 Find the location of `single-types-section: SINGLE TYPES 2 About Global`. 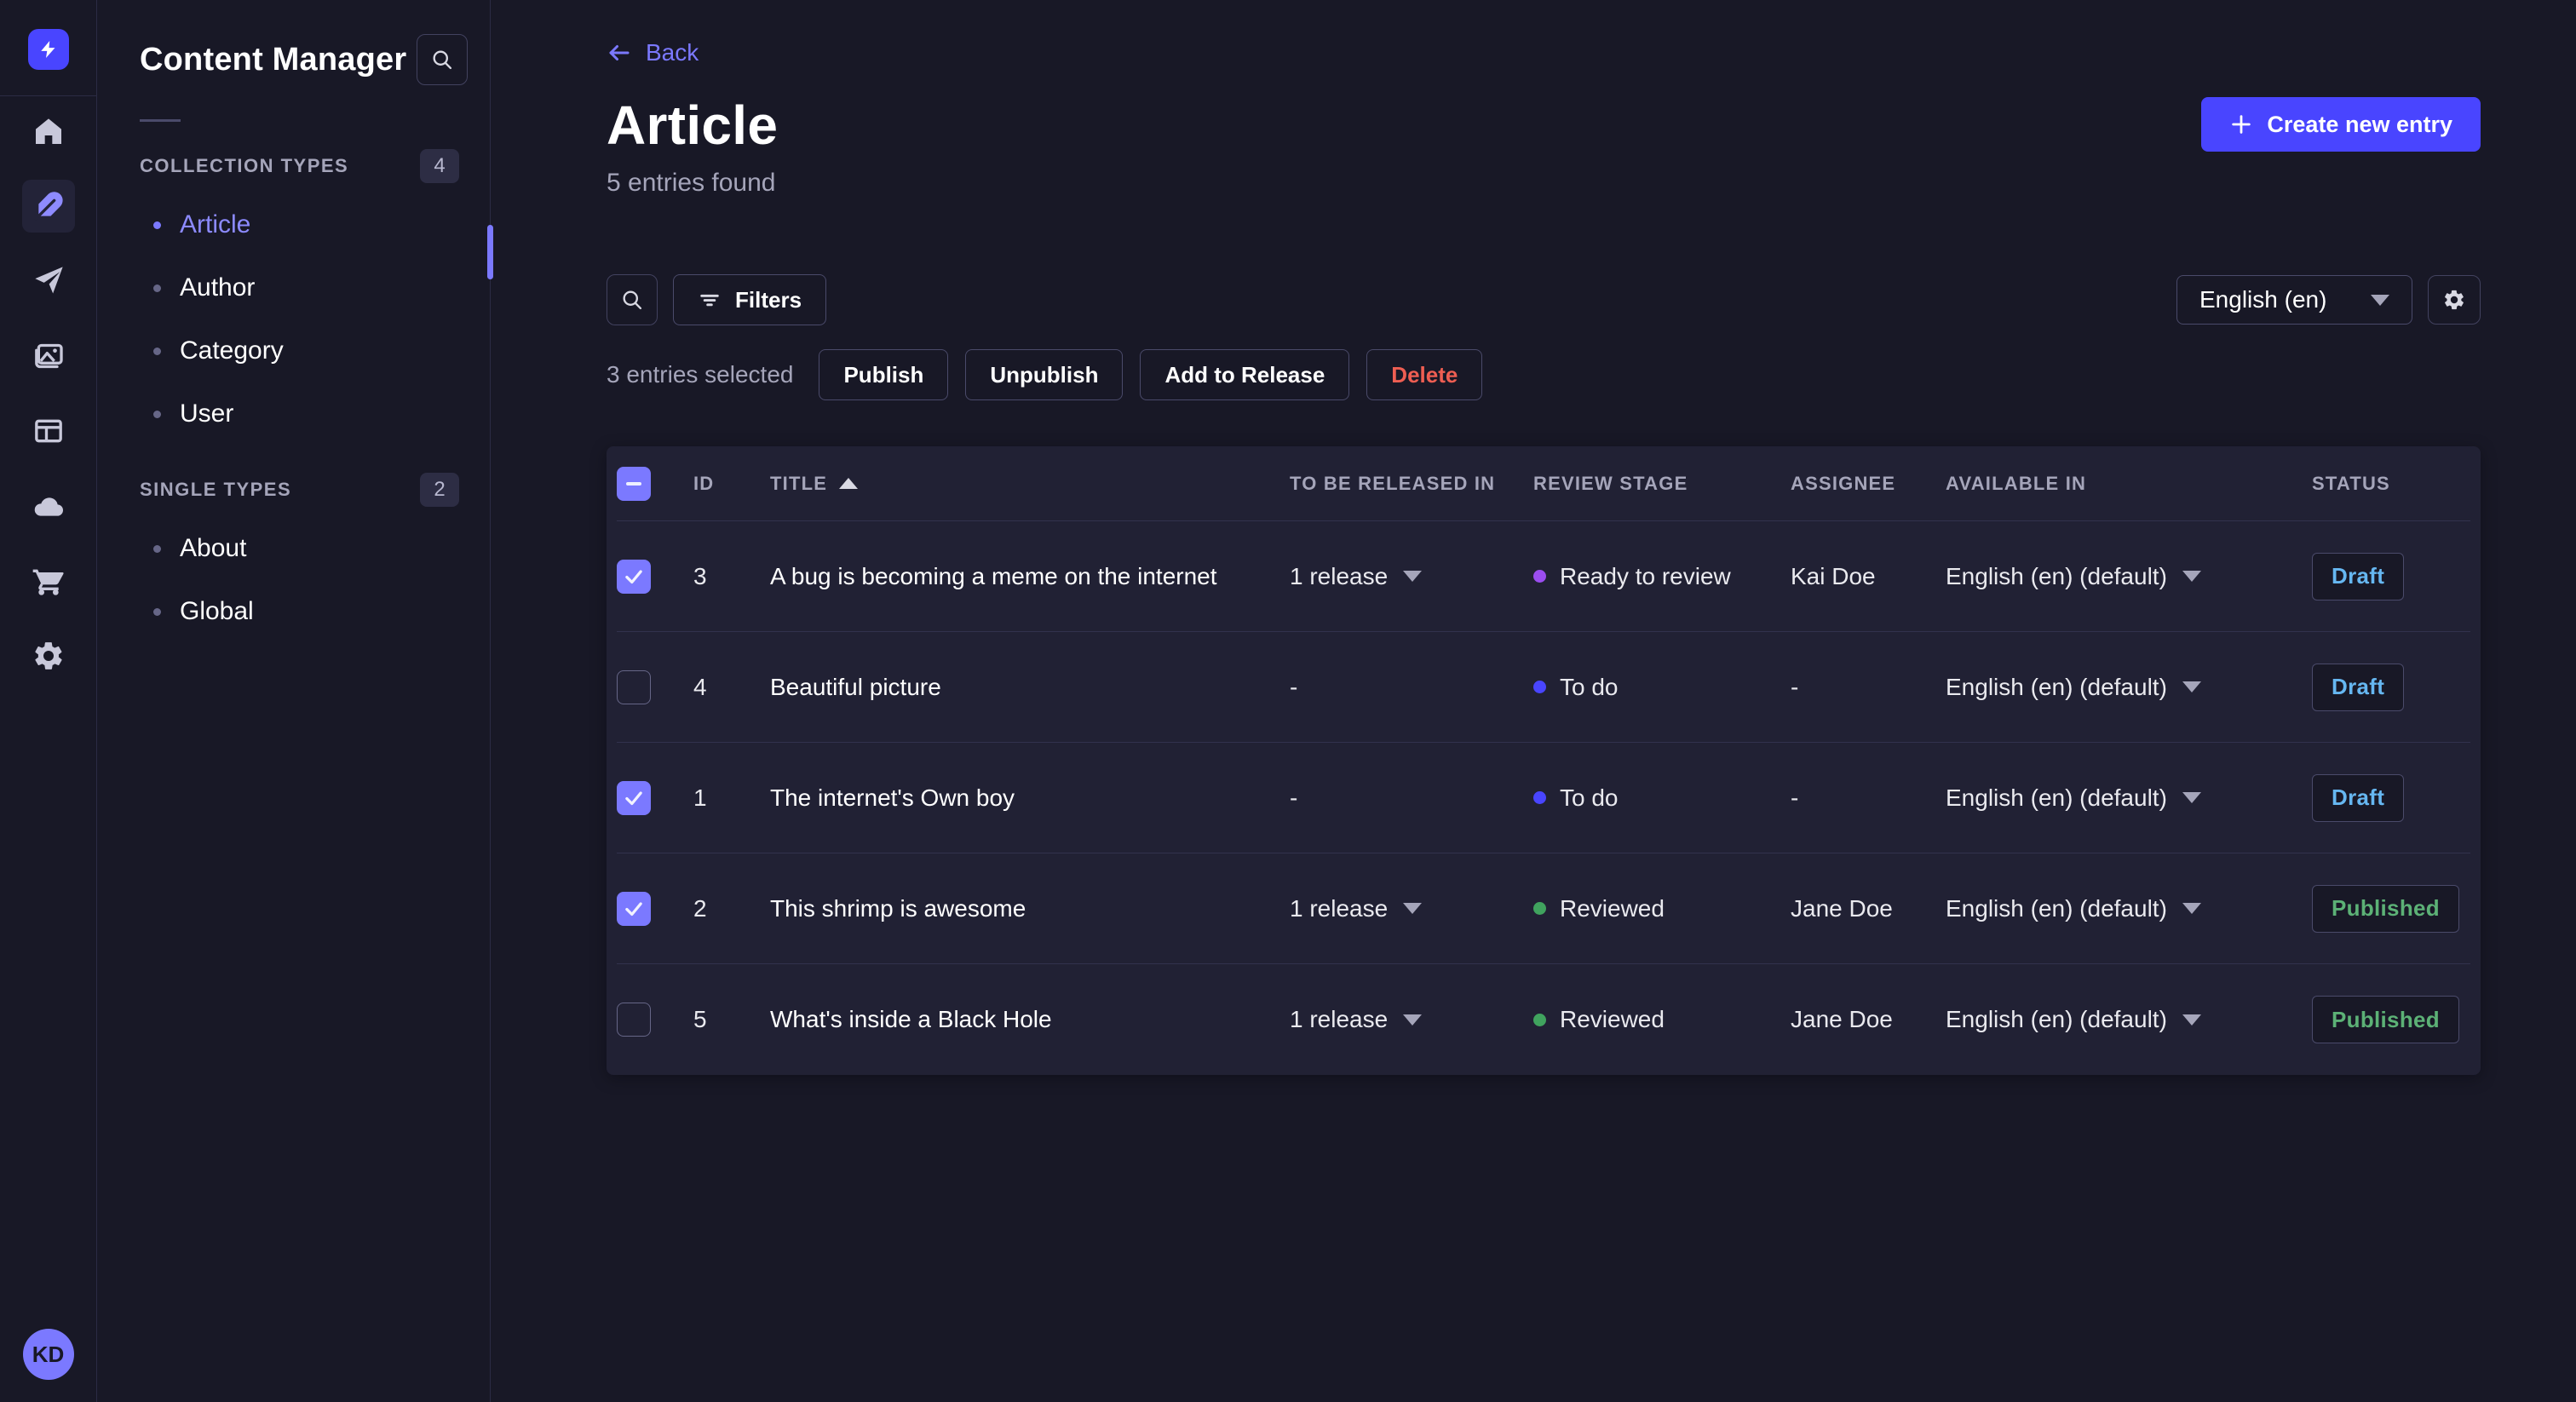

single-types-section: SINGLE TYPES 2 About Global is located at coordinates (294, 558).